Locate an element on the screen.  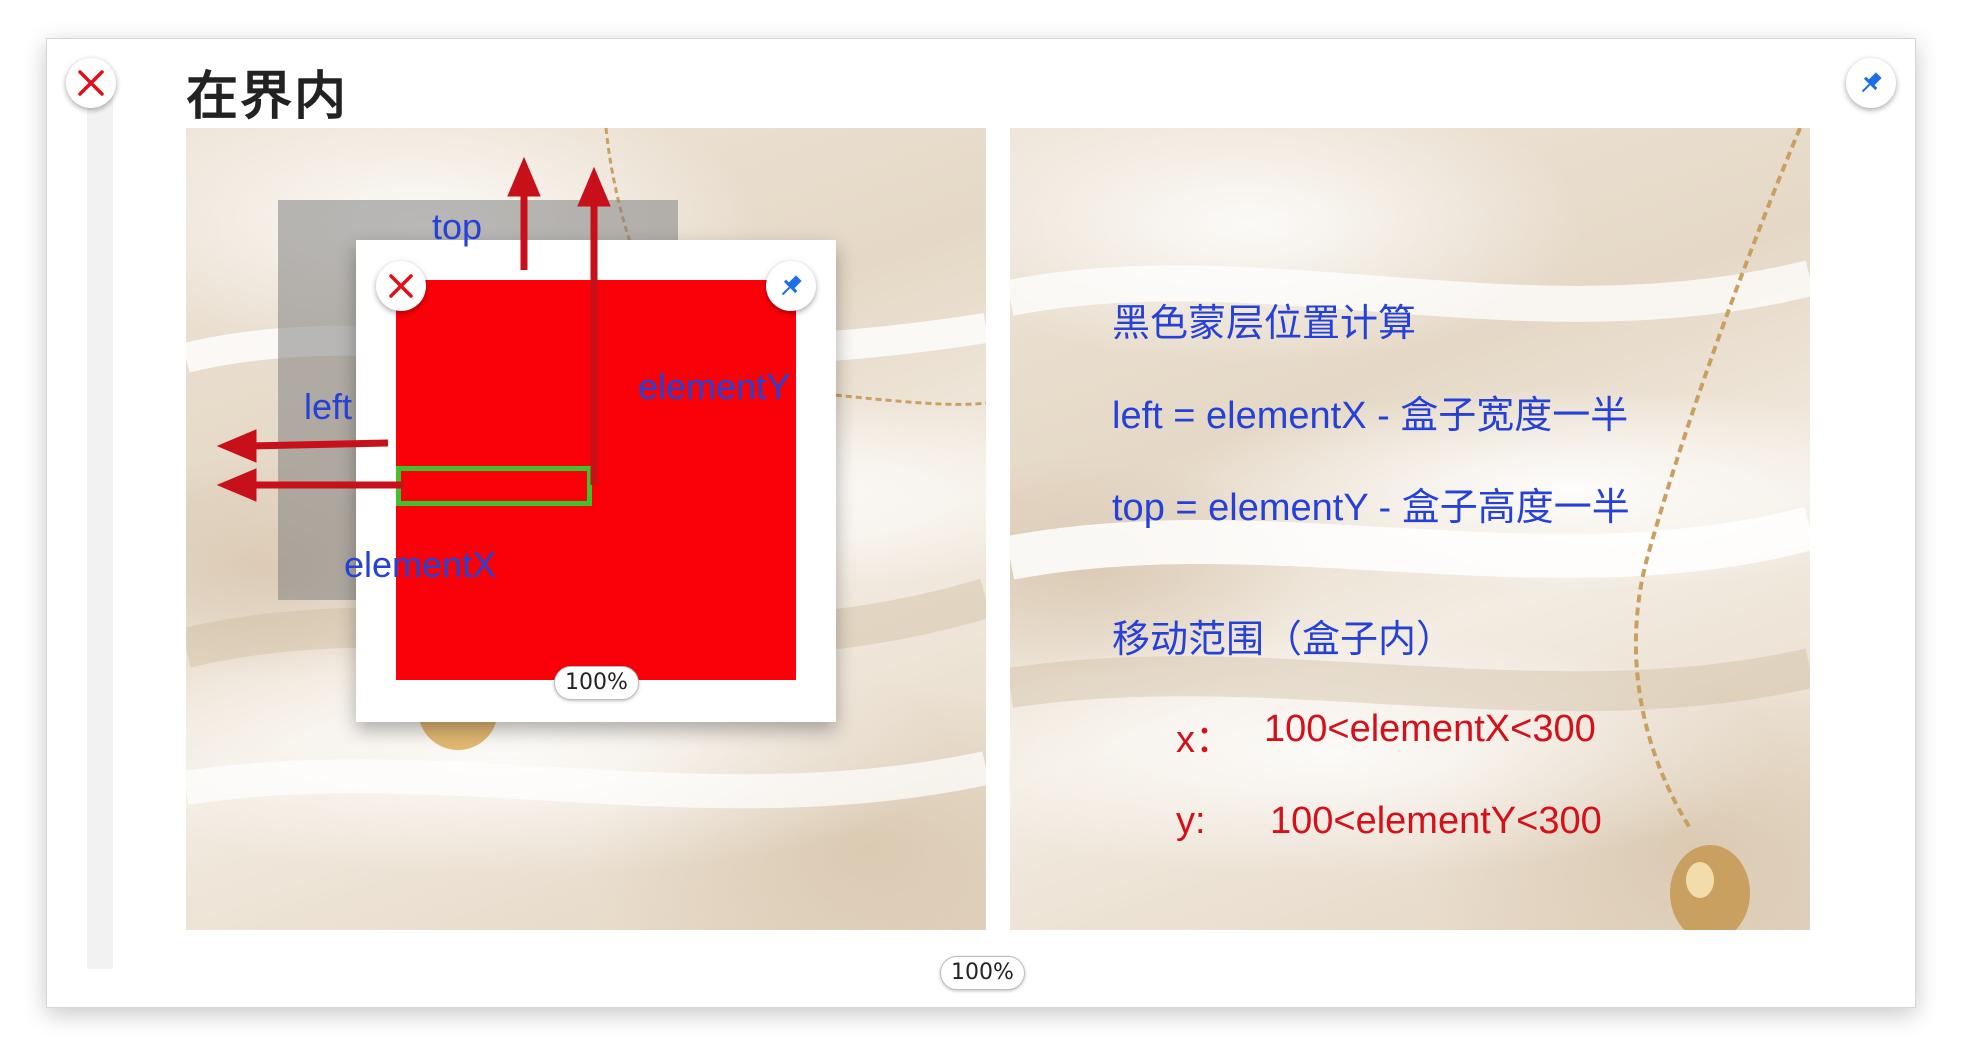
label-elementX: elementX is located at coordinates (420, 564).